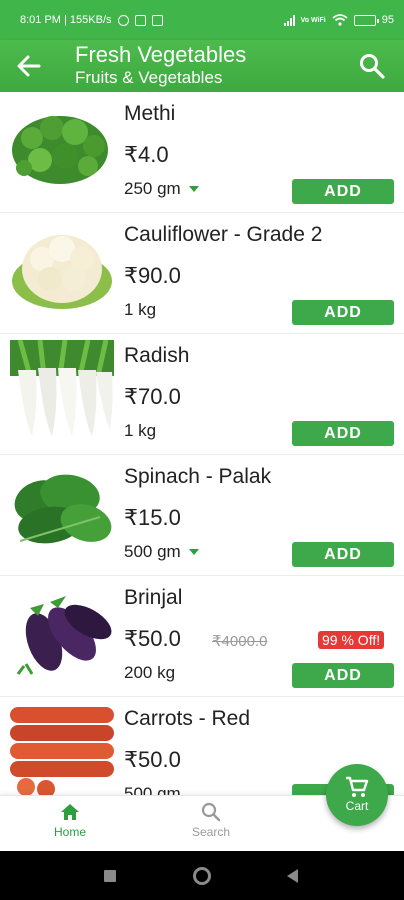 Image resolution: width=404 pixels, height=900 pixels. I want to click on nav-label-search: Search, so click(211, 832).